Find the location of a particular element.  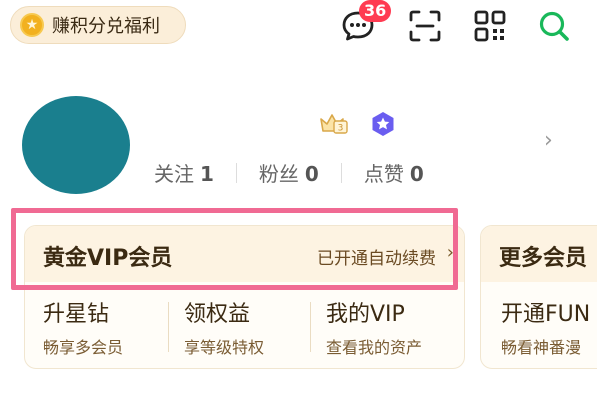

stat-following-label: 关注 is located at coordinates (174, 174).